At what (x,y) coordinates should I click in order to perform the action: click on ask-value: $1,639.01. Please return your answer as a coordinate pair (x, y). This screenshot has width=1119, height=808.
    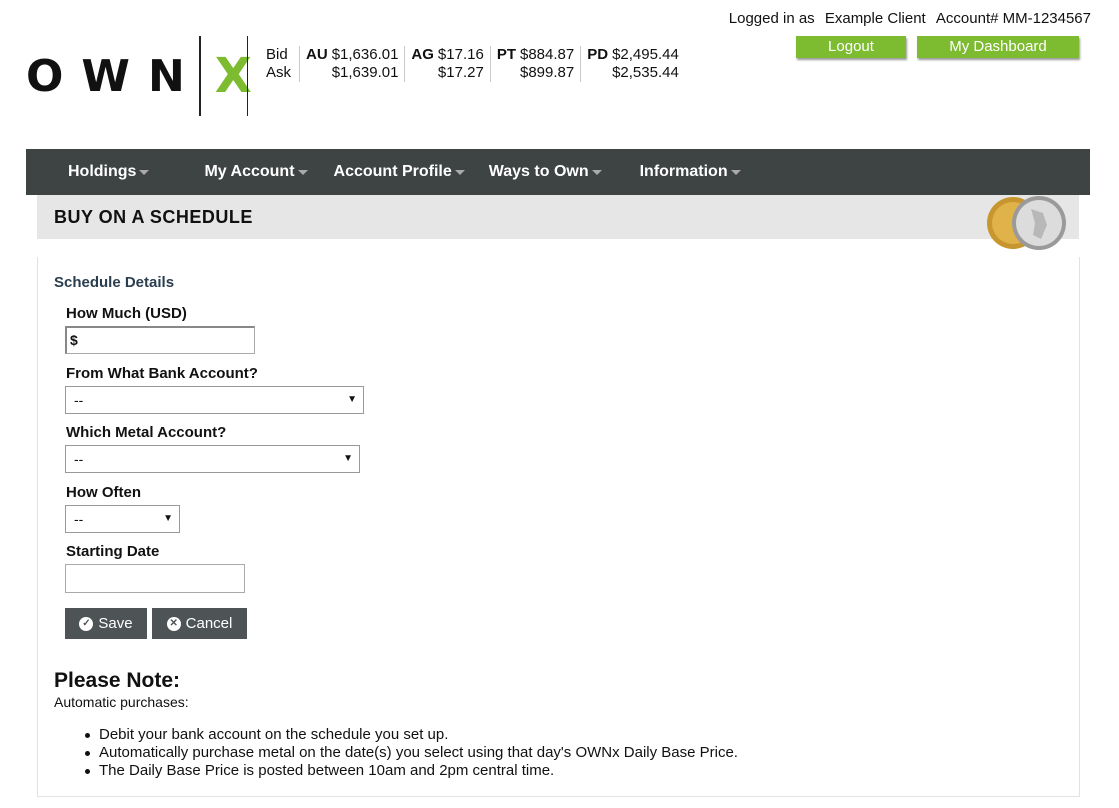
    Looking at the image, I should click on (365, 72).